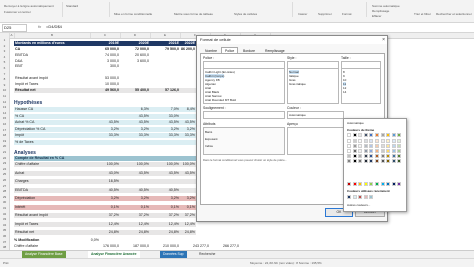  Describe the element at coordinates (4, 51) in the screenshot. I see `row-header: 3` at that location.